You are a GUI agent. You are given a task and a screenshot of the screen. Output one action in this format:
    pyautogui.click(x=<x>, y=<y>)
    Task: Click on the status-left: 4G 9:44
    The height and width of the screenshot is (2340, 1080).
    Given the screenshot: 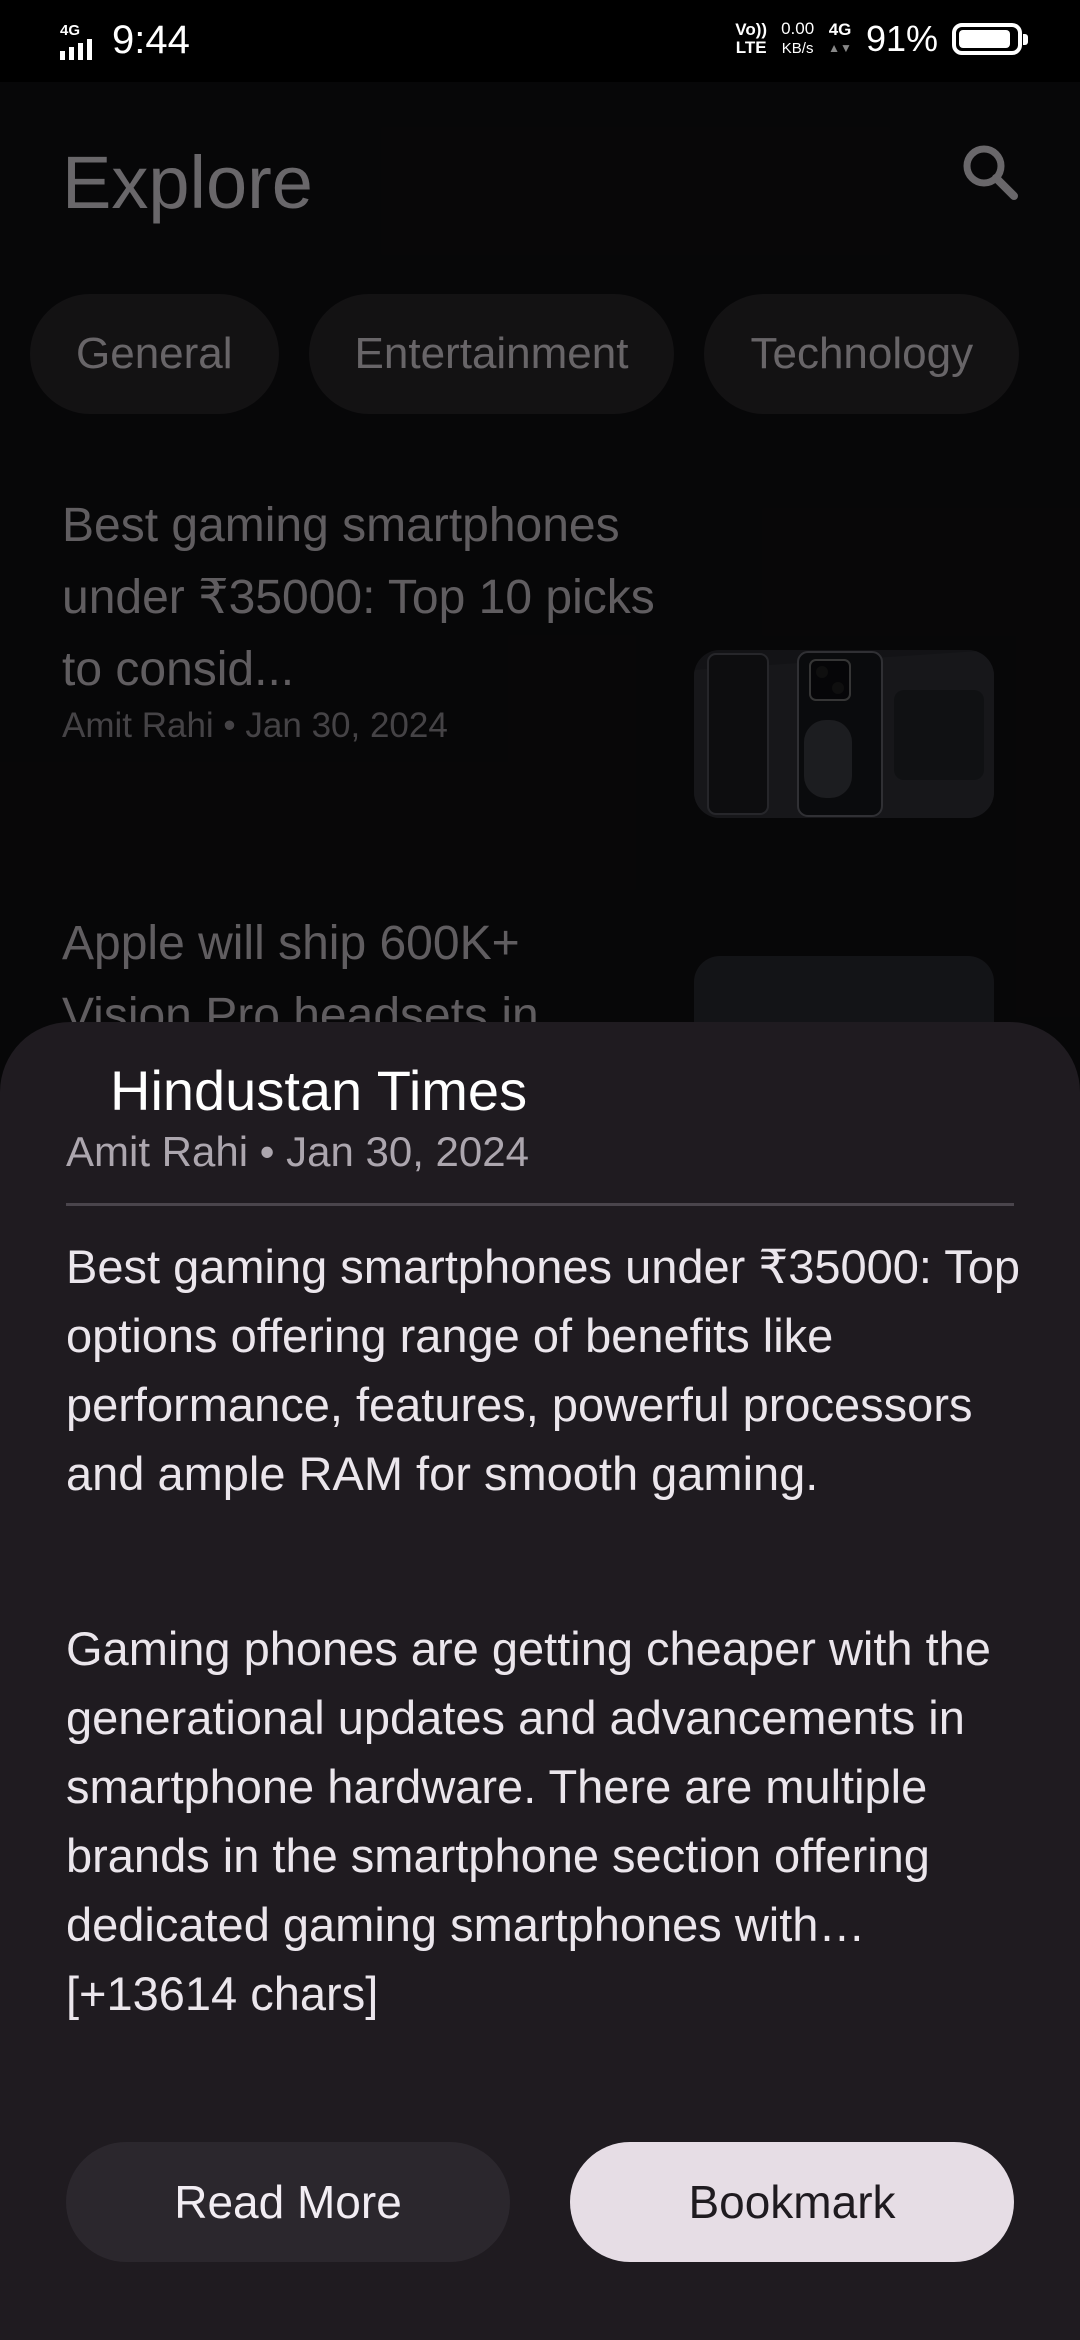 What is the action you would take?
    pyautogui.click(x=125, y=40)
    